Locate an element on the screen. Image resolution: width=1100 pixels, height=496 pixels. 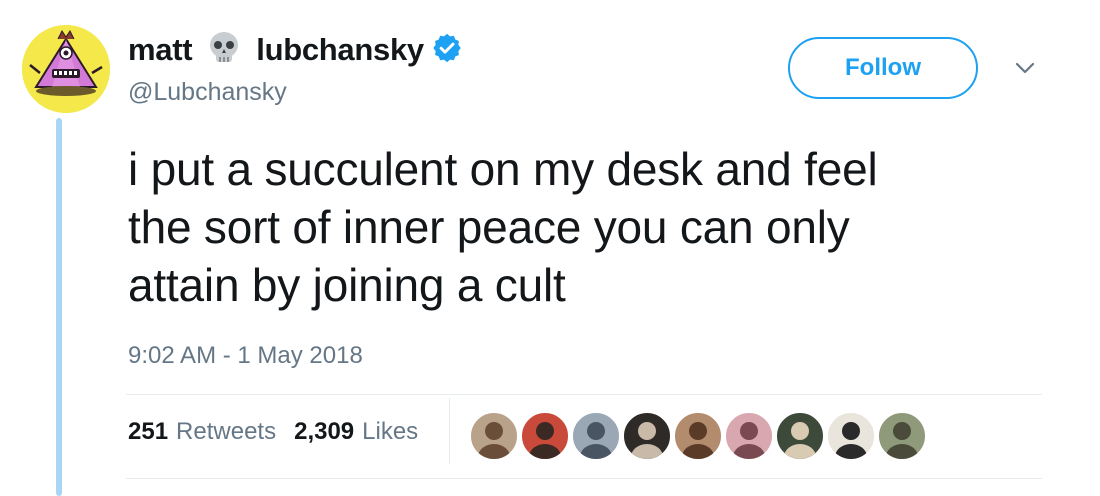
likes-label: Likes is located at coordinates (390, 432).